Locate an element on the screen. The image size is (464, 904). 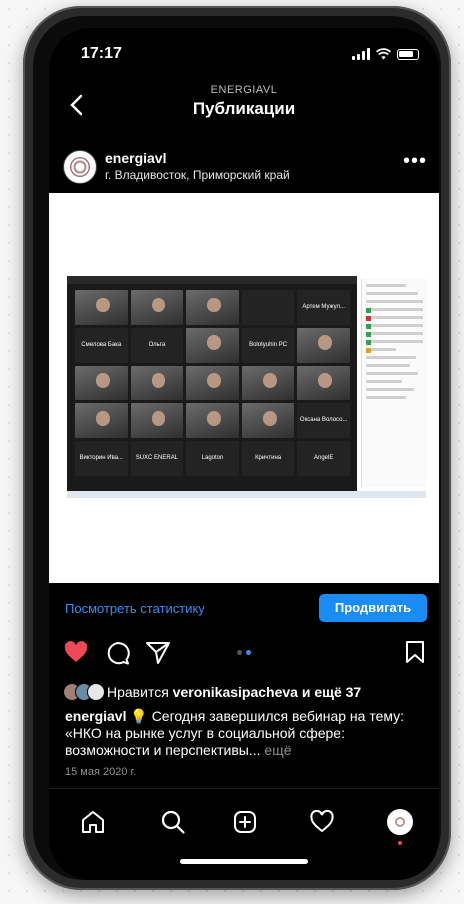
zoom-participant-tile: SUXC ENERAL is located at coordinates (157, 458).